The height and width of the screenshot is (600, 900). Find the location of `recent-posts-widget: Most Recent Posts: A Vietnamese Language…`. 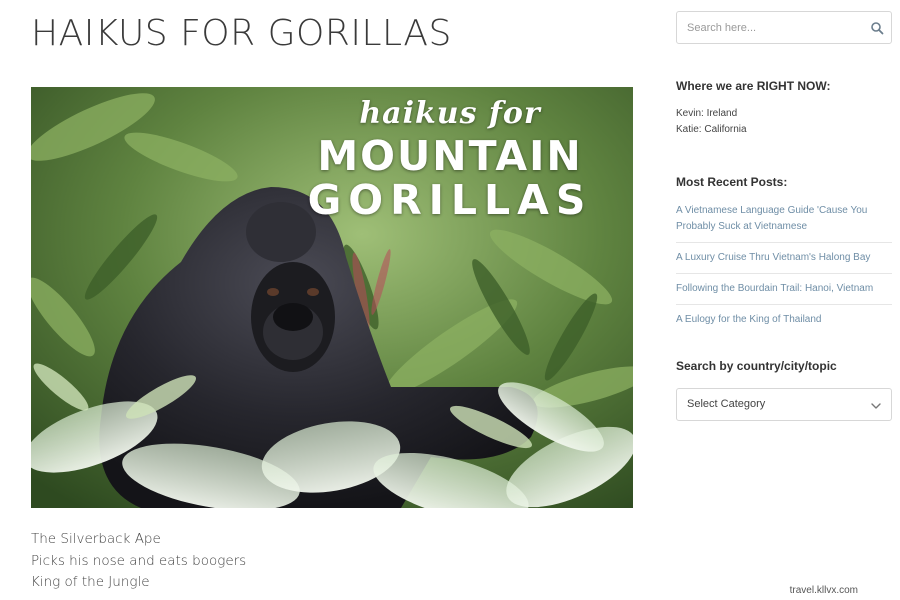

recent-posts-widget: Most Recent Posts: A Vietnamese Language… is located at coordinates (784, 258).